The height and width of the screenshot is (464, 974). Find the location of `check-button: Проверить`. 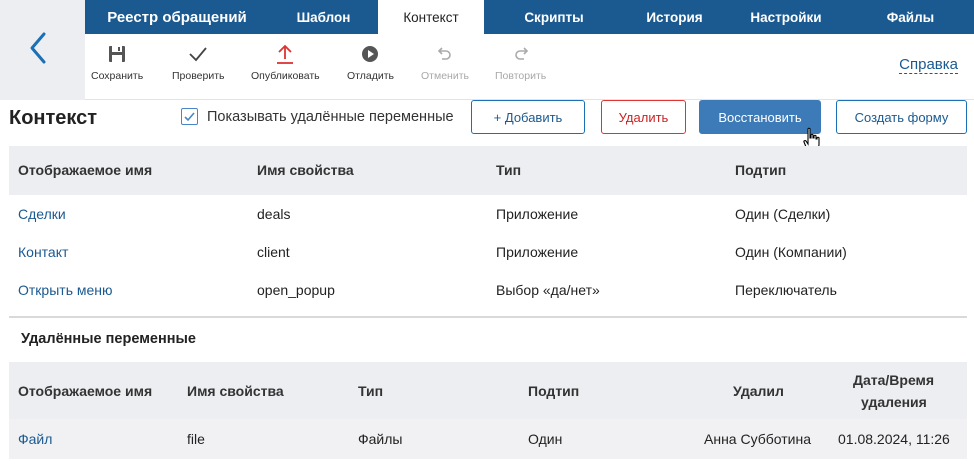

check-button: Проверить is located at coordinates (198, 62).